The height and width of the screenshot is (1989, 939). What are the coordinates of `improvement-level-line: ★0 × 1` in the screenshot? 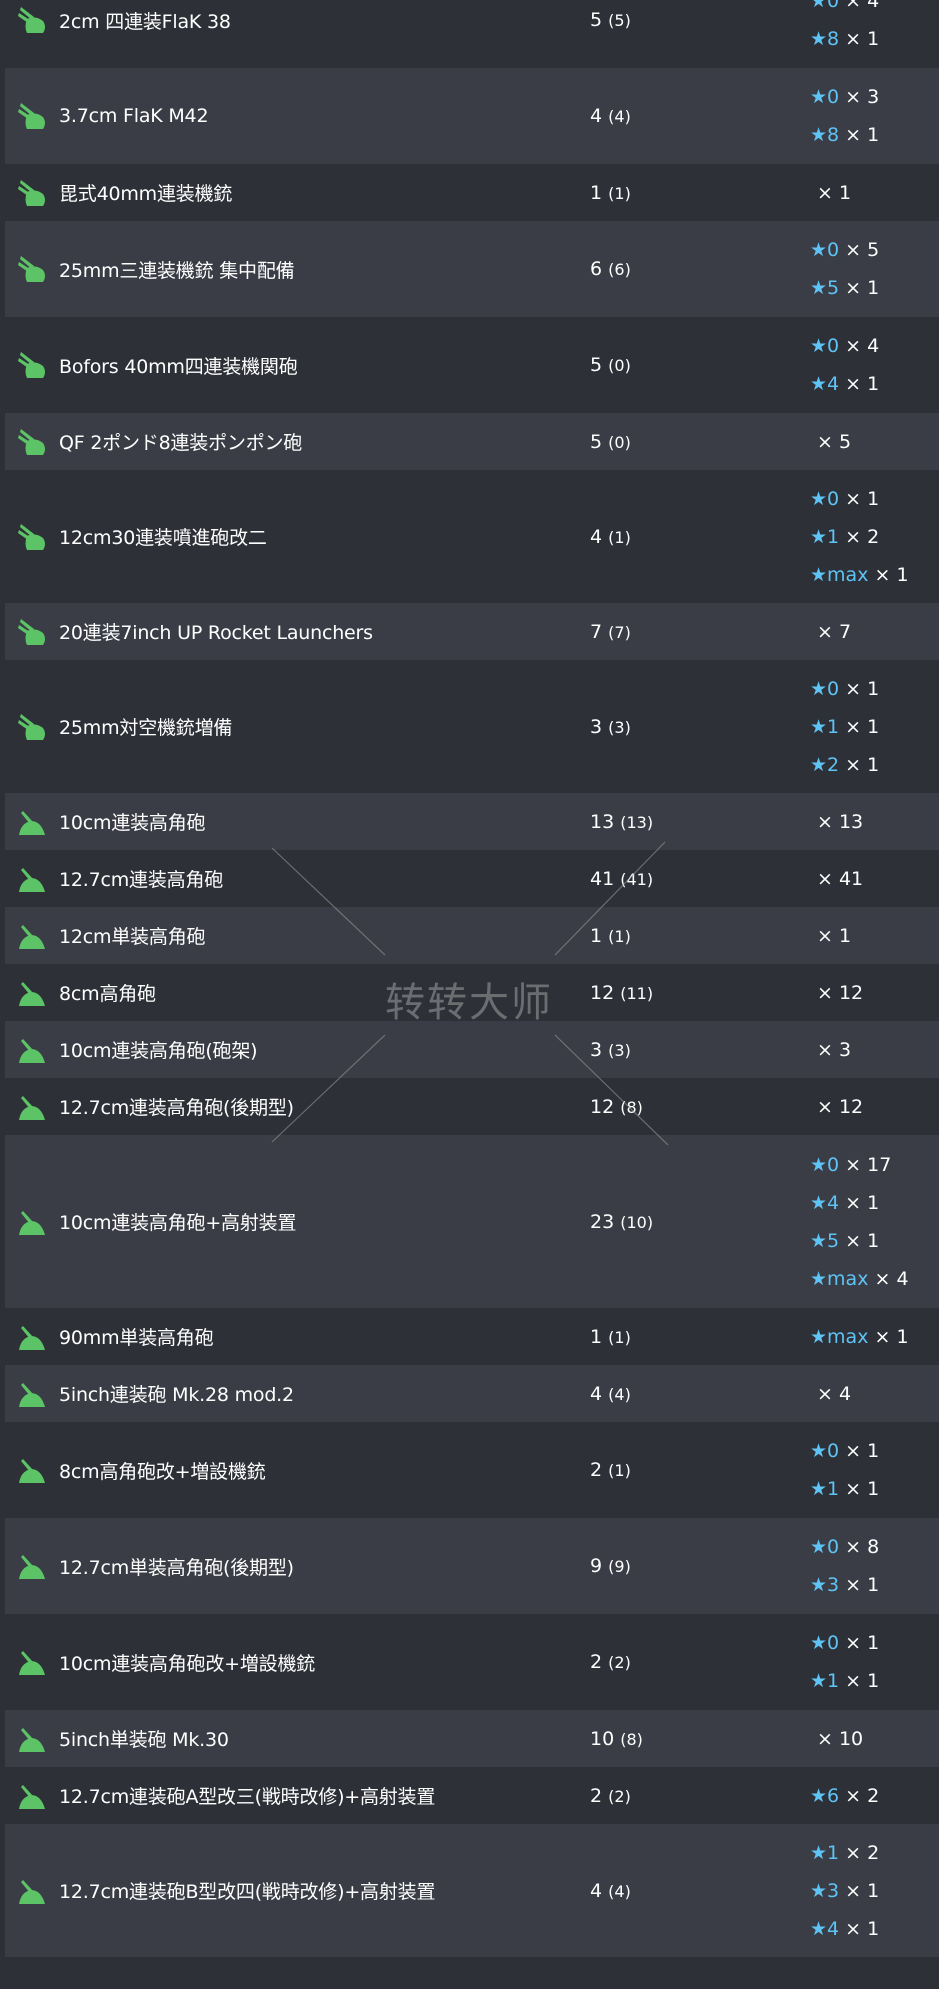 It's located at (874, 689).